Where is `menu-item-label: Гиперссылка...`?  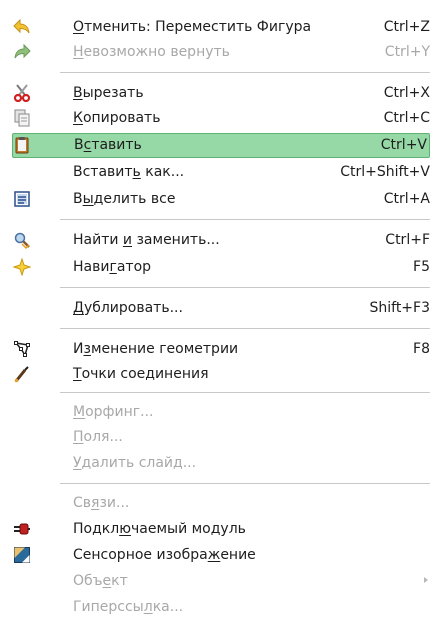 menu-item-label: Гиперссылка... is located at coordinates (128, 607).